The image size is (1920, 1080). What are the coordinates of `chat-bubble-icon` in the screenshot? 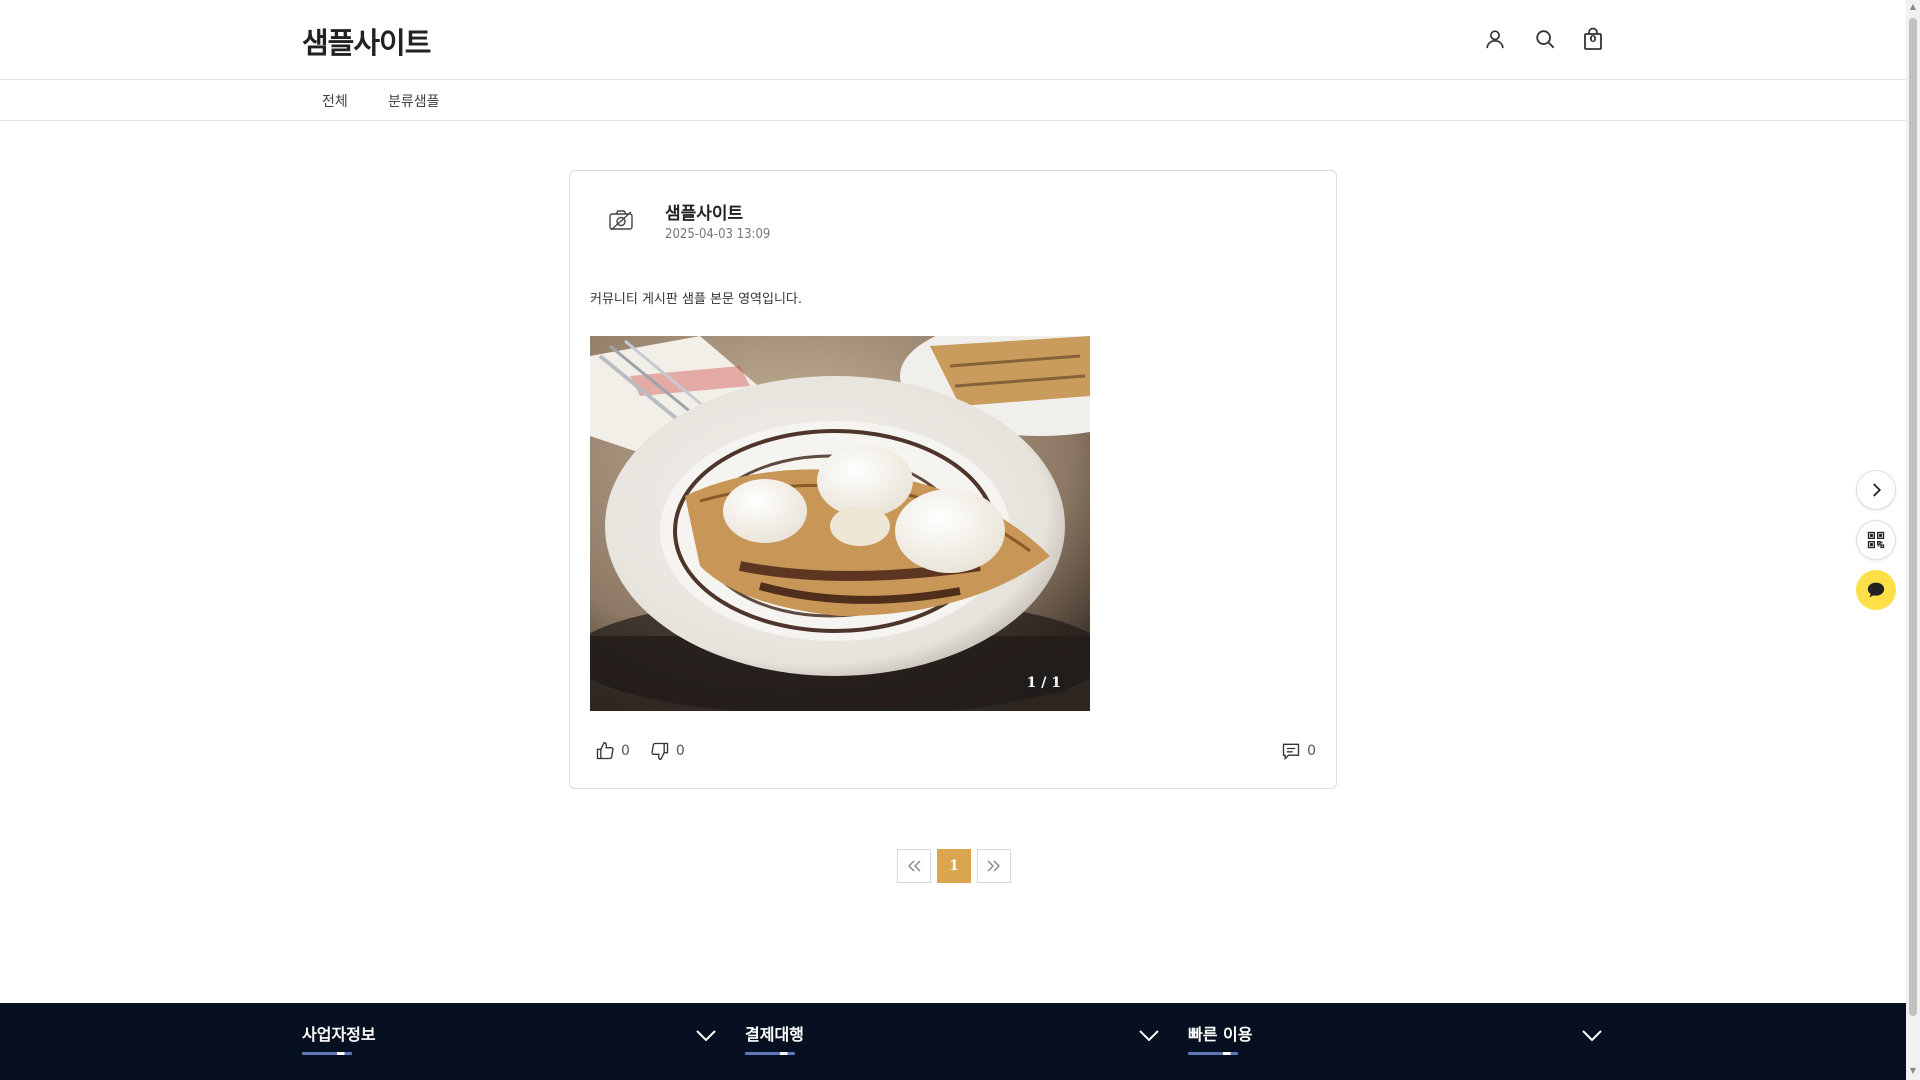 It's located at (1876, 590).